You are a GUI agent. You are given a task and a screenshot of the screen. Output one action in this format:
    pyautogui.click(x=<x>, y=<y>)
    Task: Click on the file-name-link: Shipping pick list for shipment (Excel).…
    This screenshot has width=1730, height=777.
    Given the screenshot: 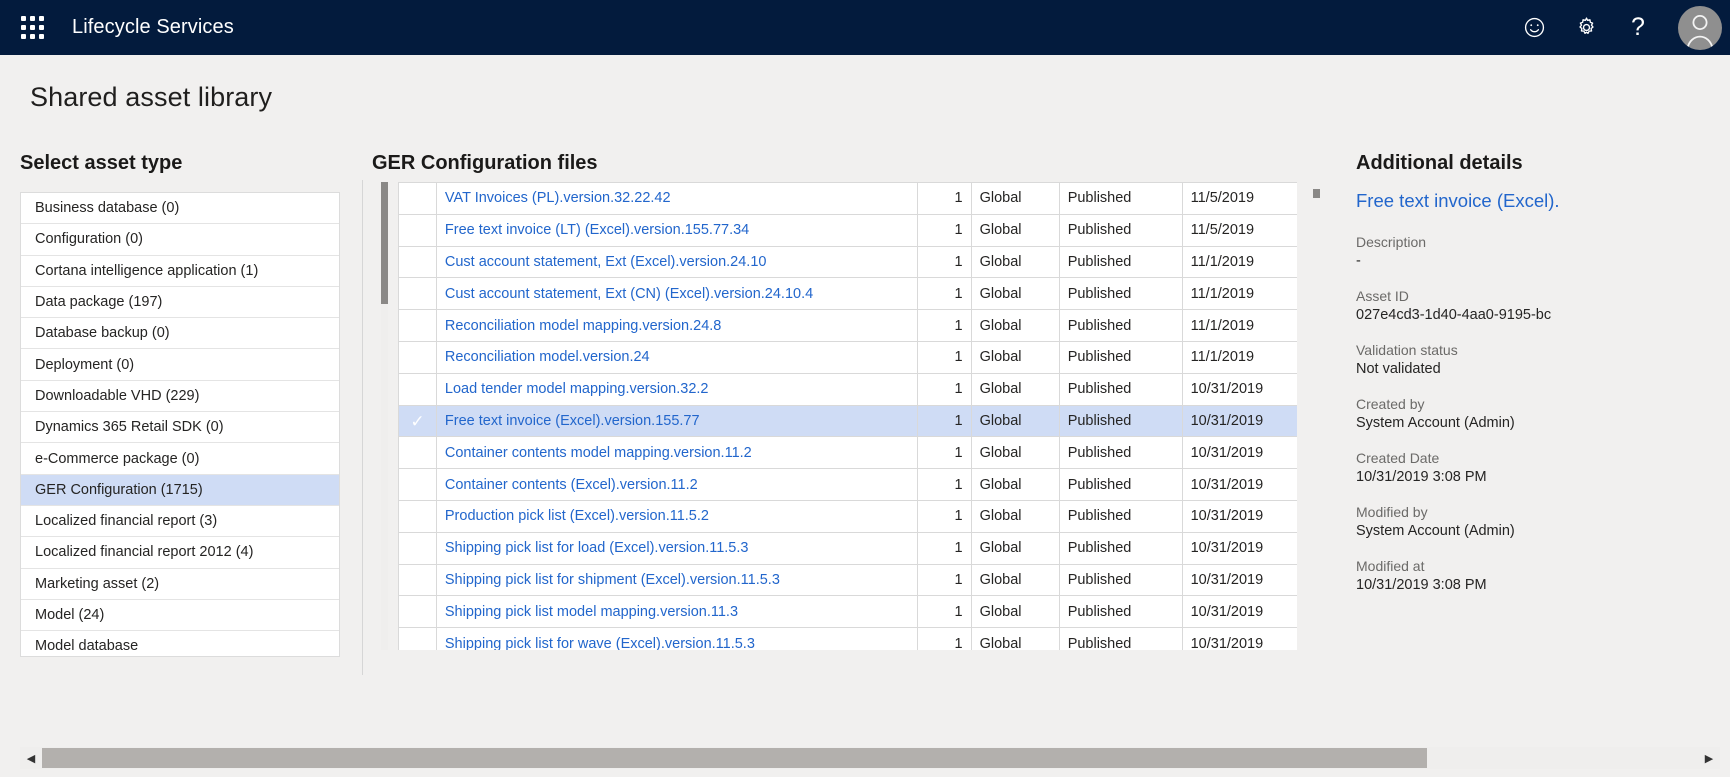 What is the action you would take?
    pyautogui.click(x=677, y=580)
    